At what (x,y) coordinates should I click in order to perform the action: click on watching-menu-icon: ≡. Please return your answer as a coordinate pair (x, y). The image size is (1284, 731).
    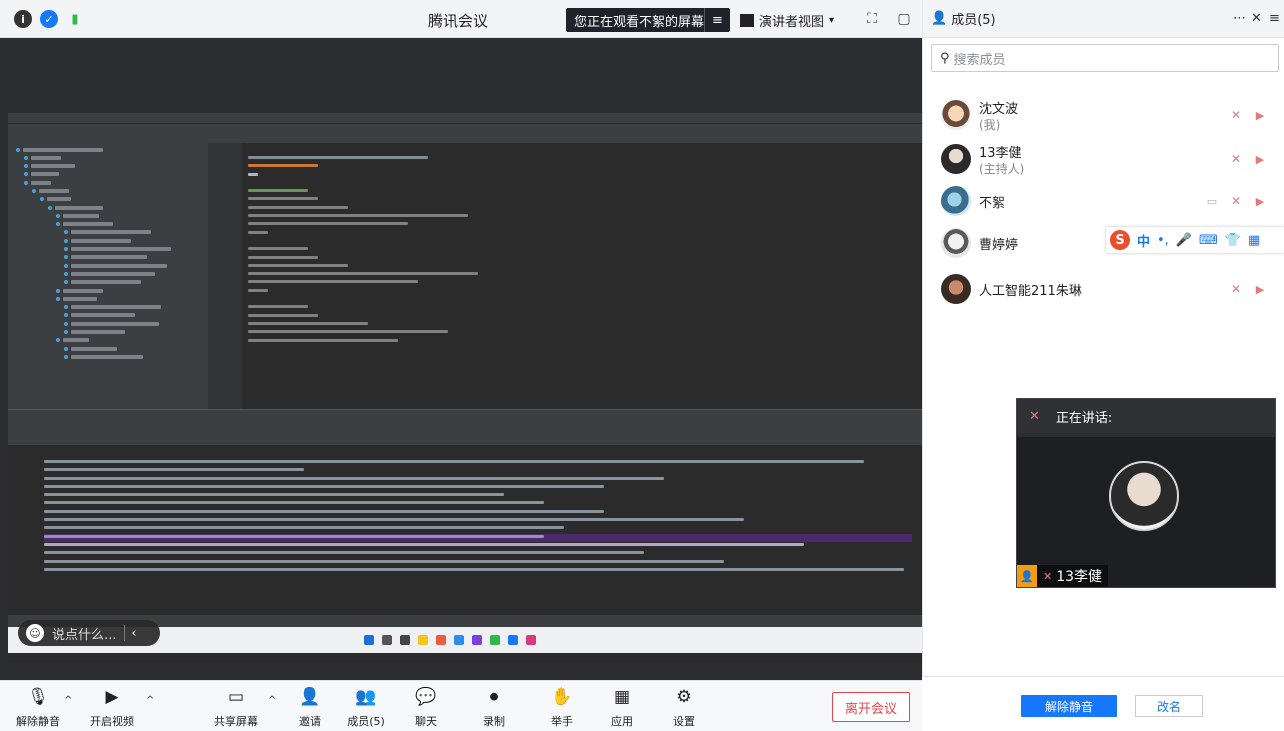
    Looking at the image, I should click on (717, 20).